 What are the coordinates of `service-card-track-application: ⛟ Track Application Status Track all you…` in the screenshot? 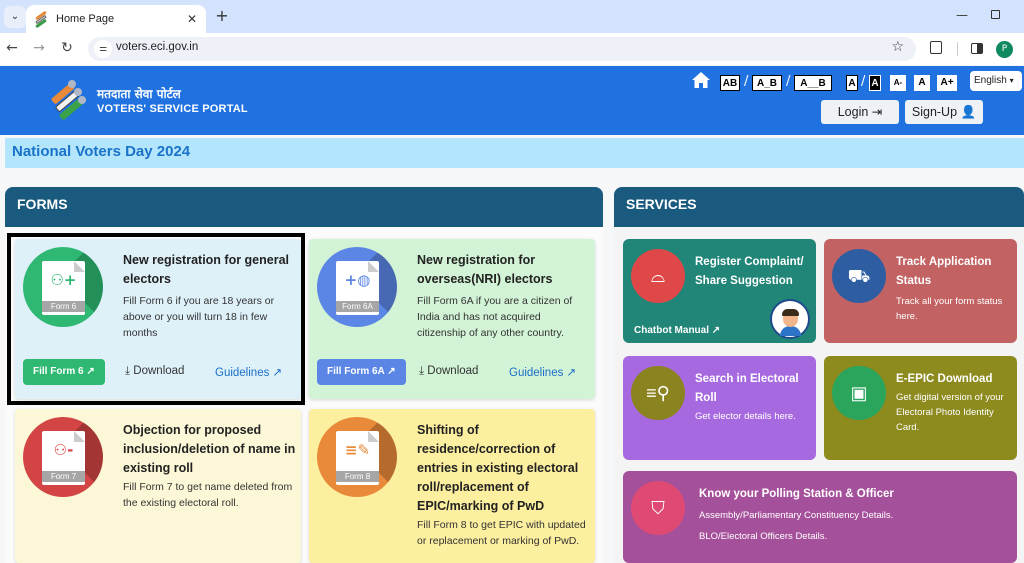 It's located at (920, 291).